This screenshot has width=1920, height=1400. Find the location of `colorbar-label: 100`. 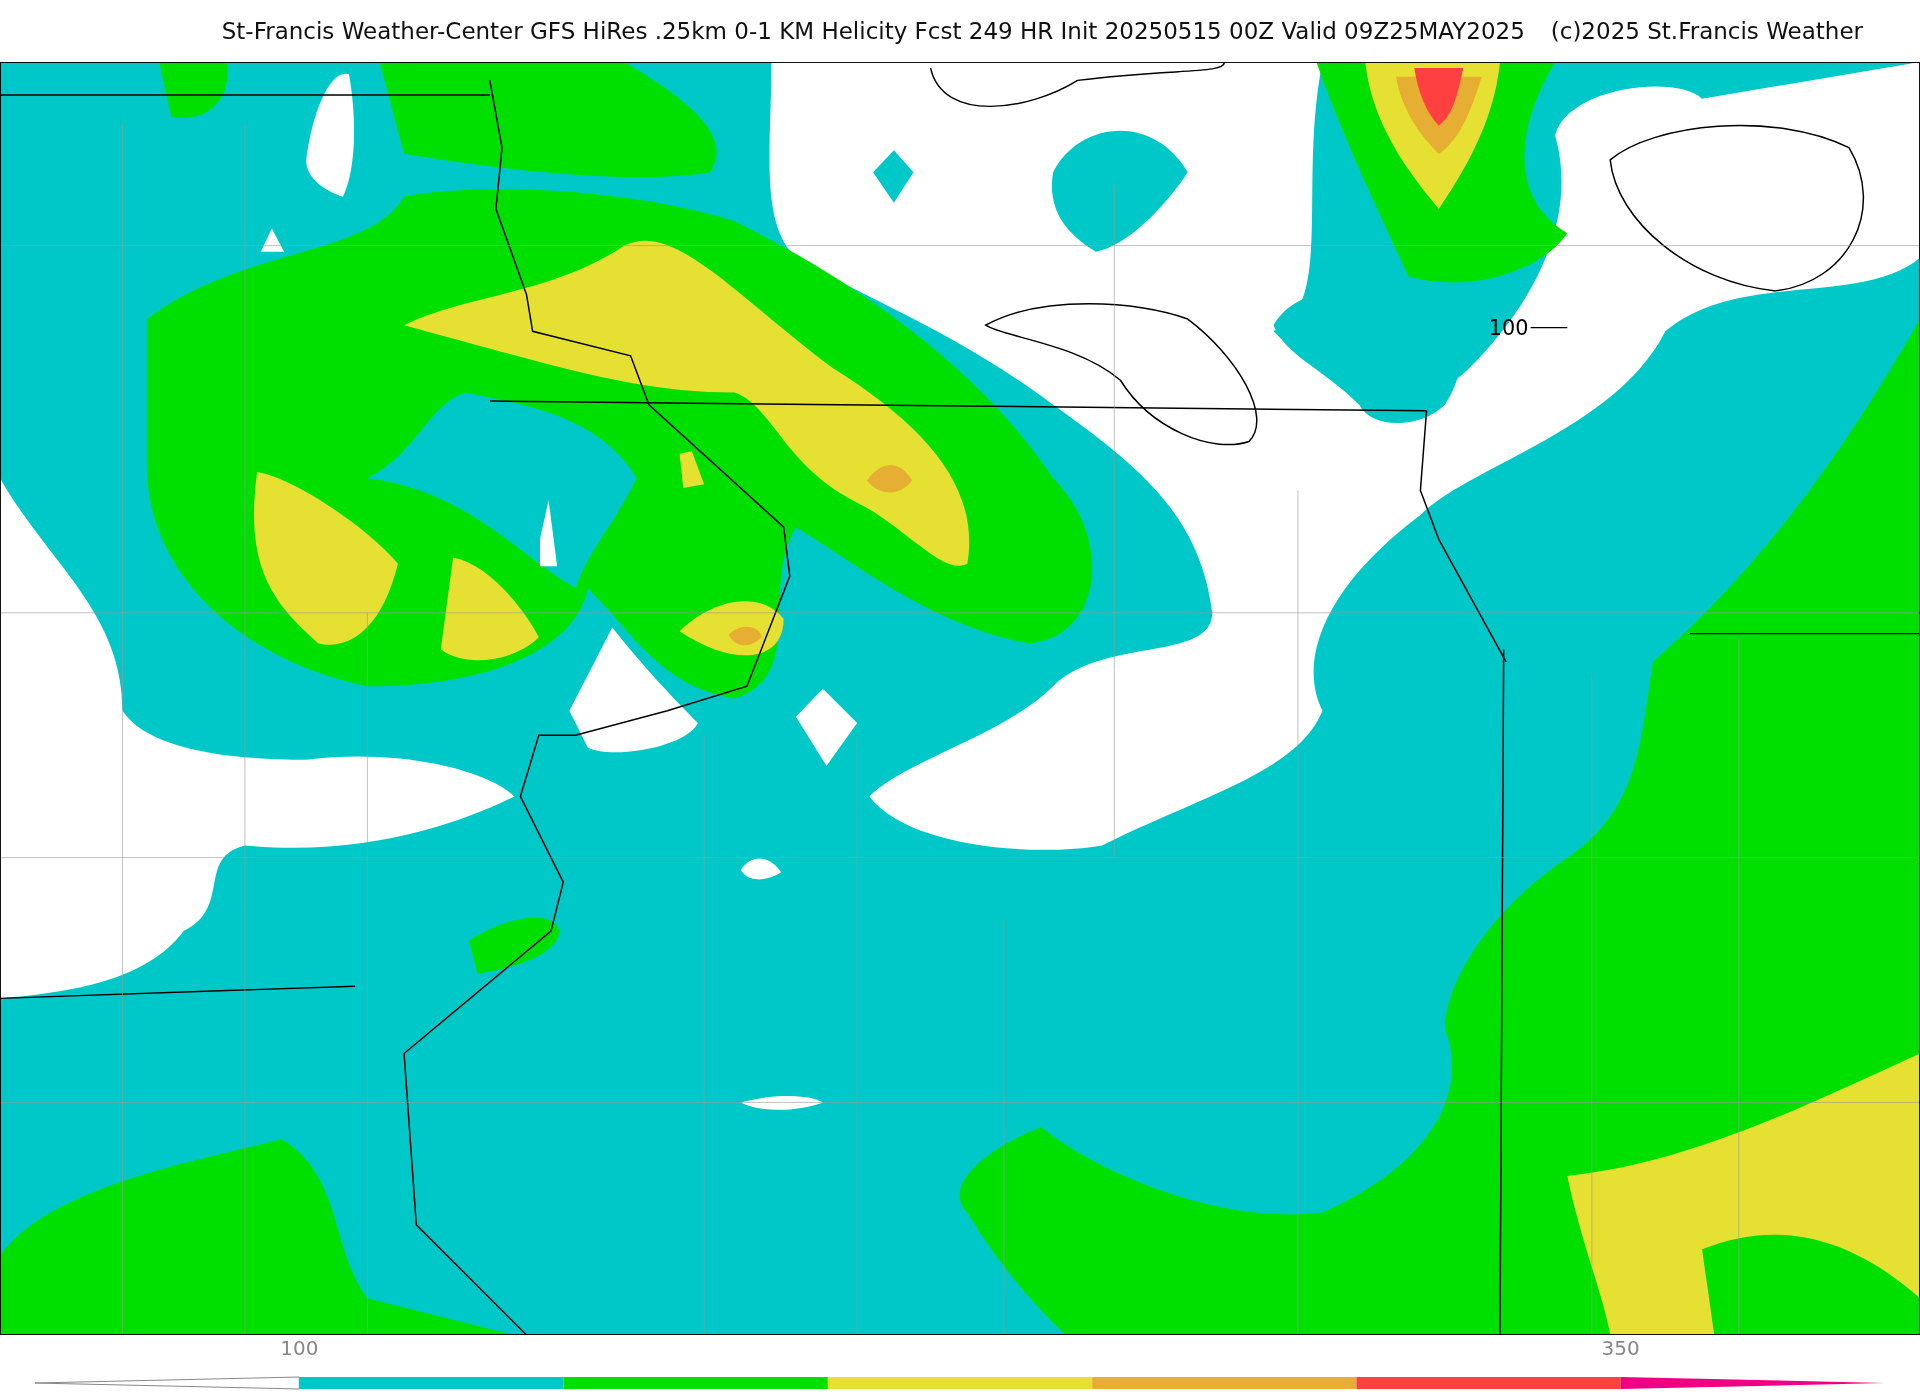

colorbar-label: 100 is located at coordinates (299, 1348).